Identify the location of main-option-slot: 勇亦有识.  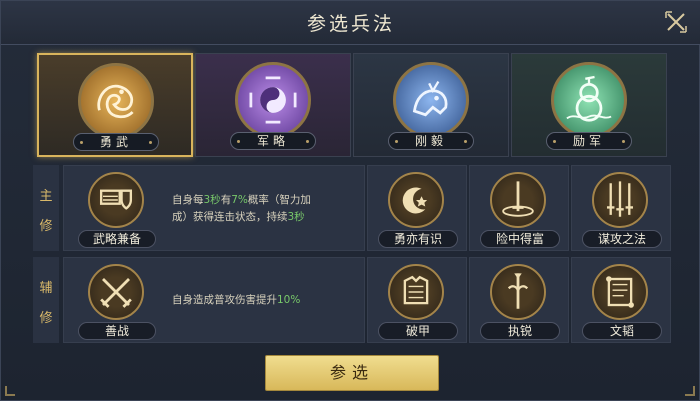
(417, 208).